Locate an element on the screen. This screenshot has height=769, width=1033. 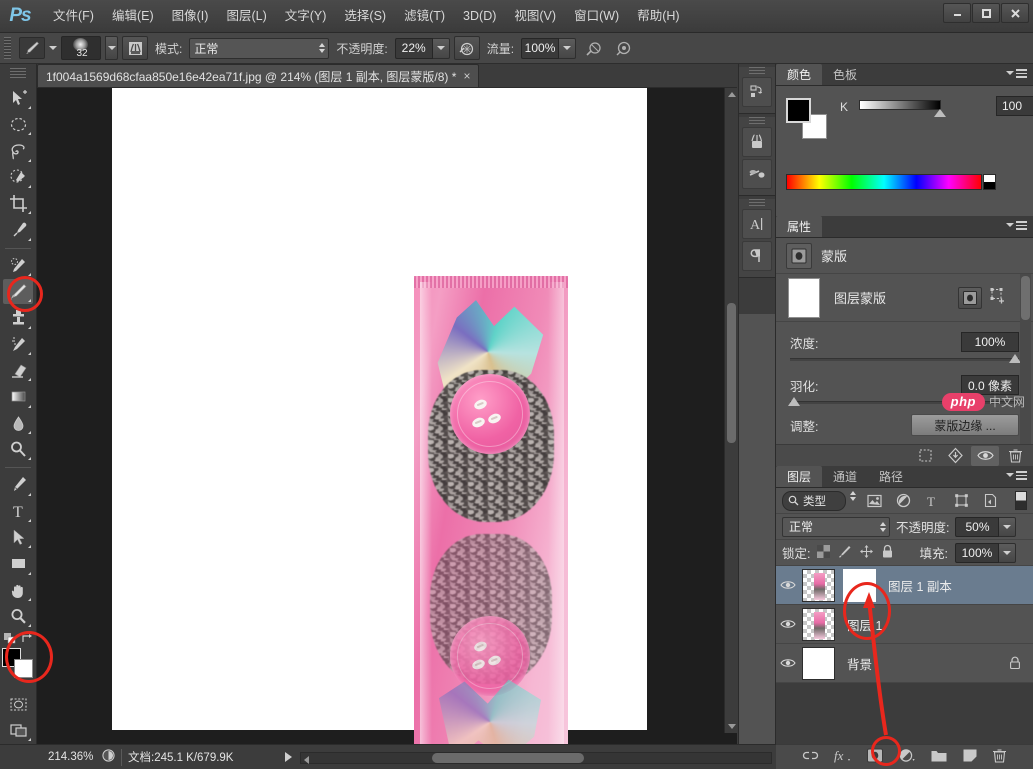
brush-presets-panel-icon is located at coordinates (757, 142).